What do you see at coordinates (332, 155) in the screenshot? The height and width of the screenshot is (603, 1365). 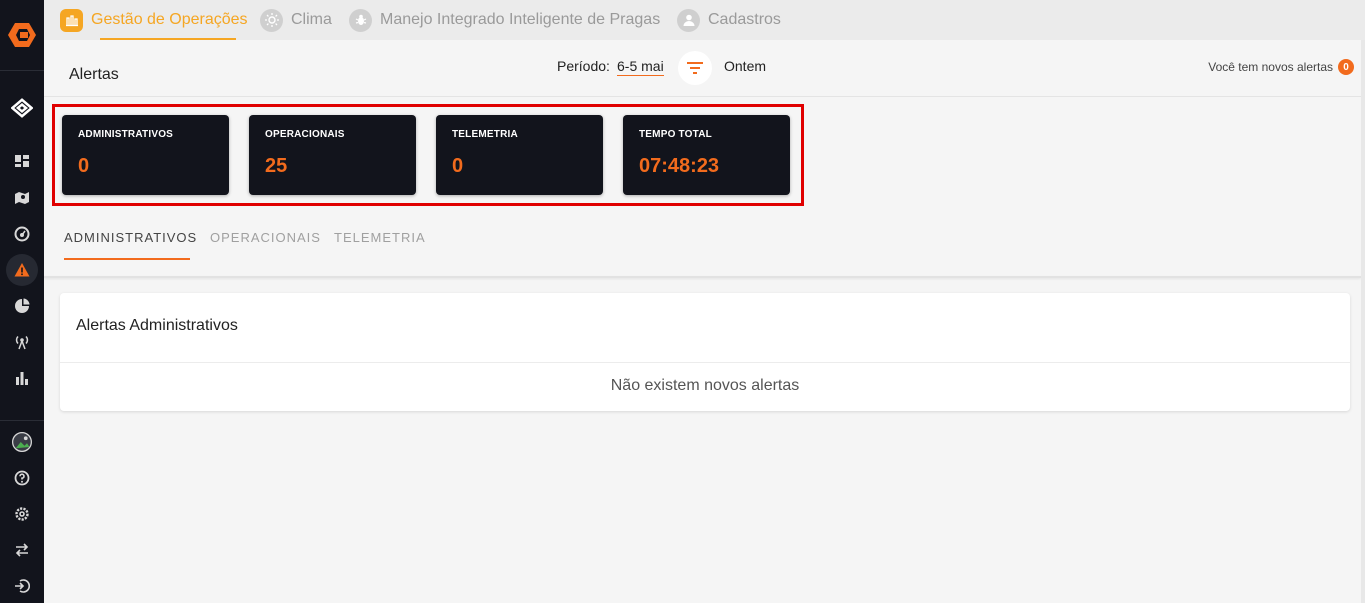 I see `card-operacionais: OPERACIONAIS 25` at bounding box center [332, 155].